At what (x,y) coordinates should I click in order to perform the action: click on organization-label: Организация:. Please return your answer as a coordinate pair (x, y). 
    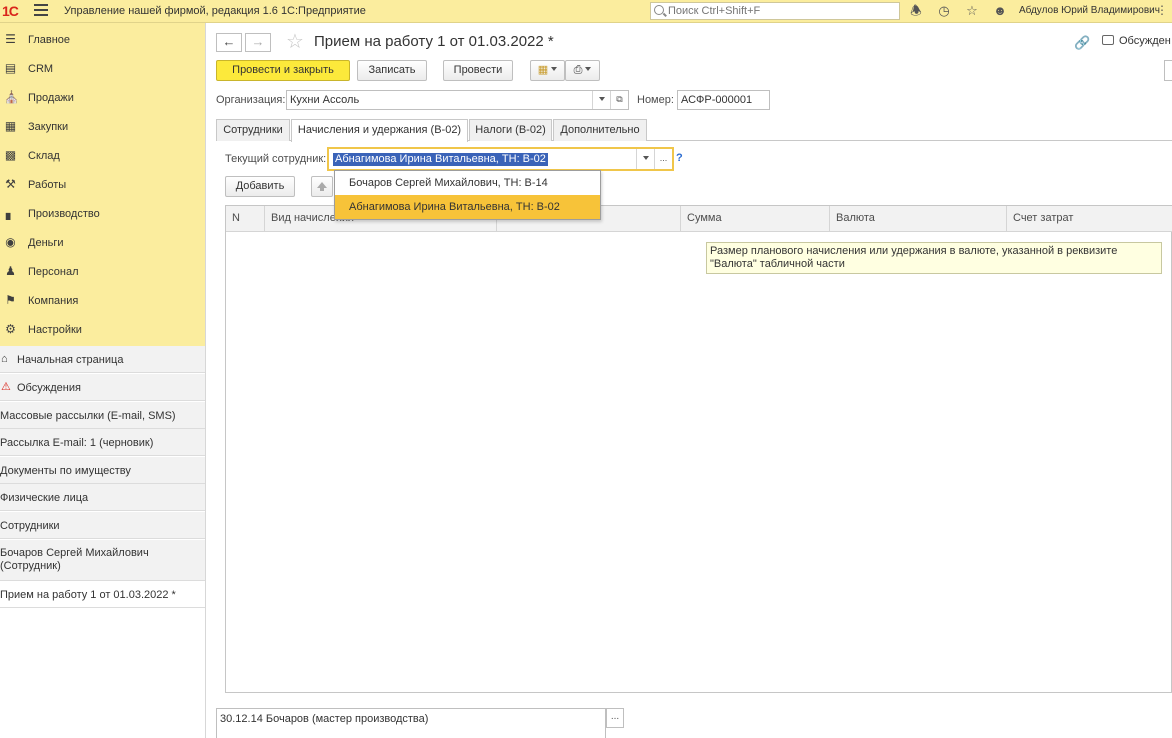
    Looking at the image, I should click on (251, 100).